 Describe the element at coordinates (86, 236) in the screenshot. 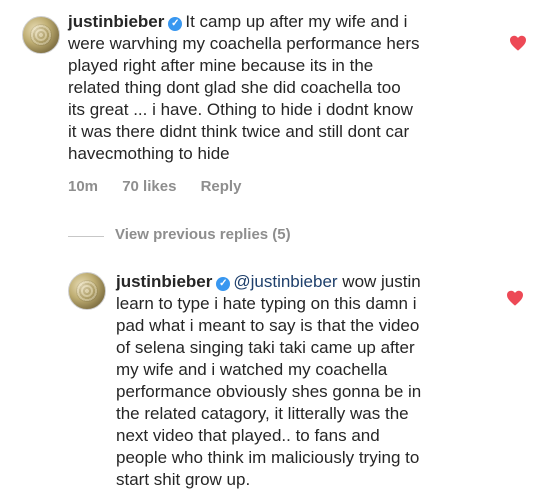

I see `thread-divider` at that location.